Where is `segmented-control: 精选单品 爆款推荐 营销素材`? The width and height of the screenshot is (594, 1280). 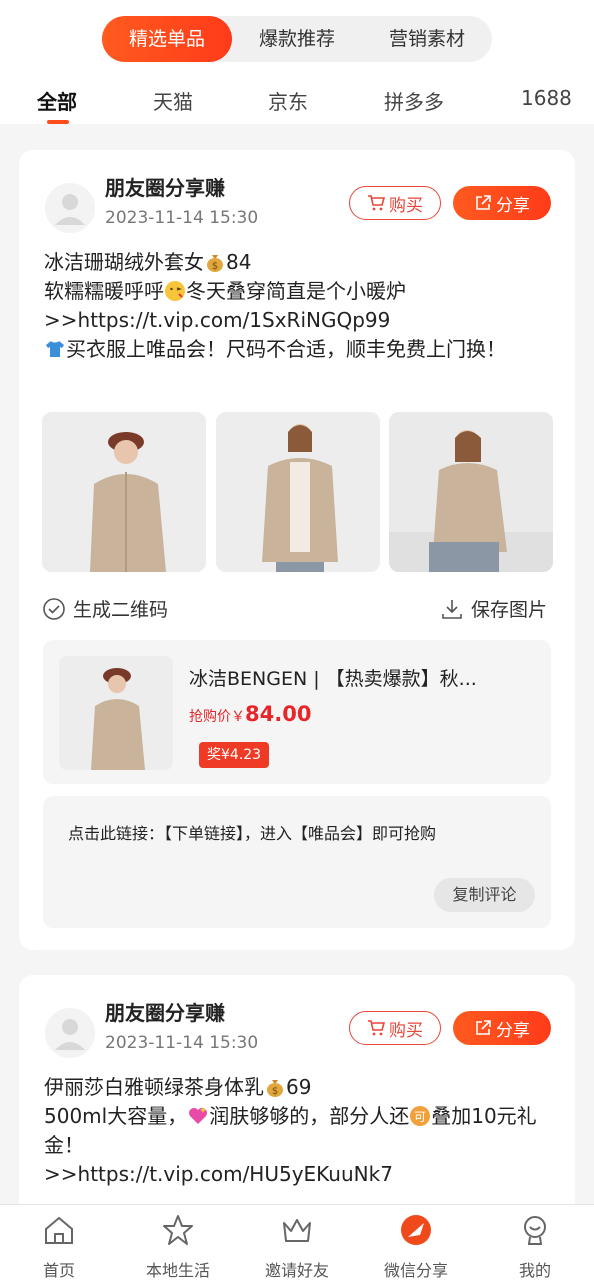 segmented-control: 精选单品 爆款推荐 营销素材 is located at coordinates (297, 39).